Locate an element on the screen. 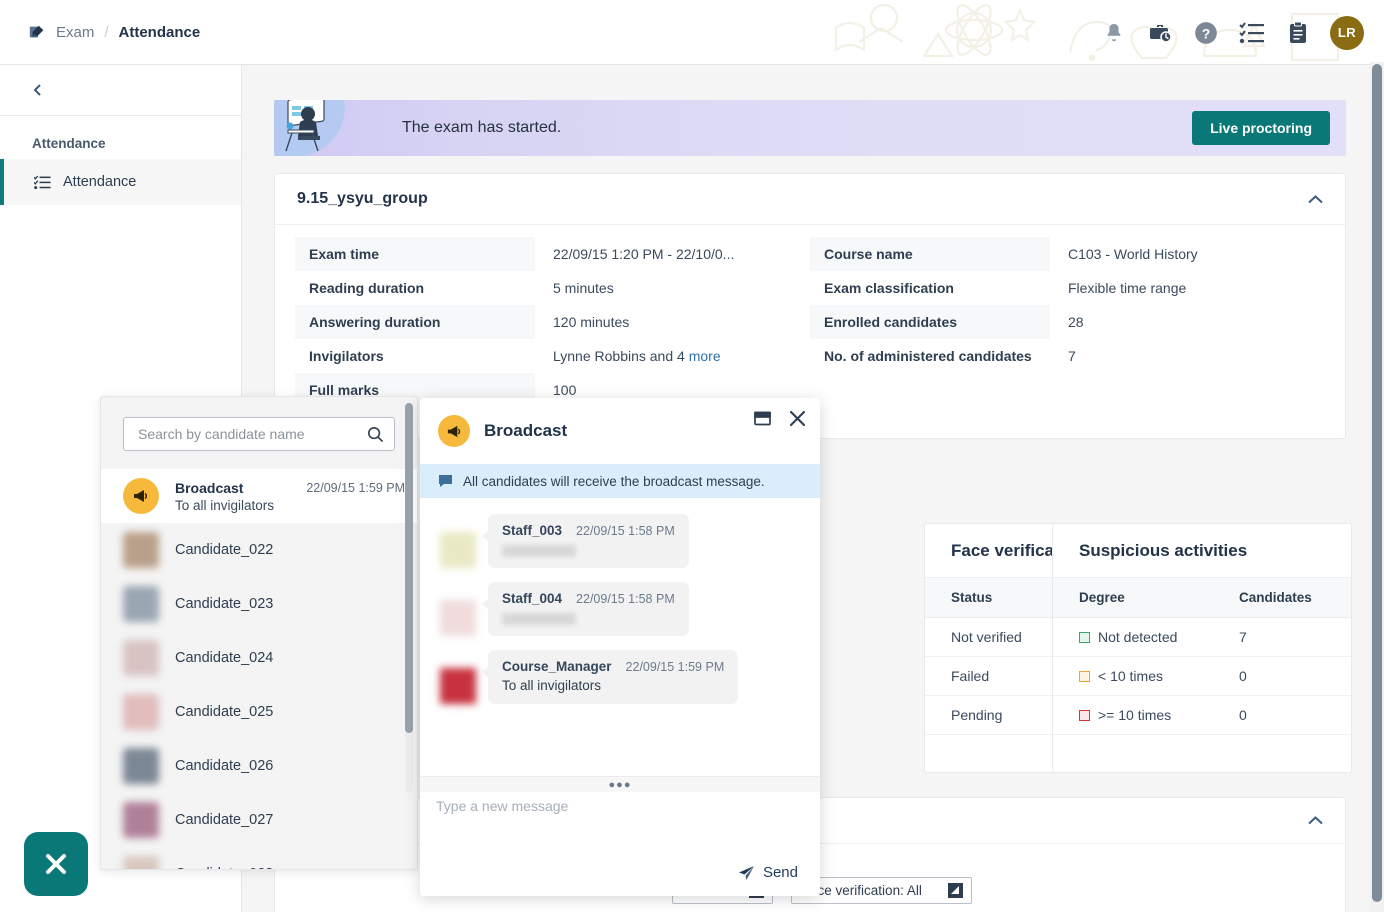  bell-icon is located at coordinates (1114, 33).